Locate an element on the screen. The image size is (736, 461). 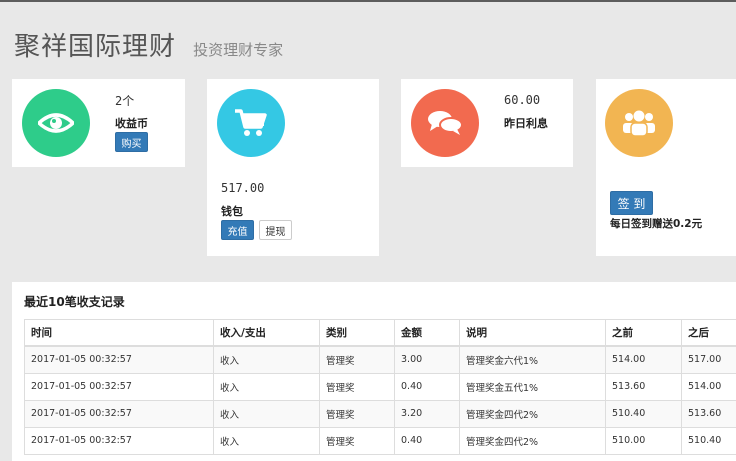
cell-description: 管理奖金六代1% is located at coordinates (532, 359).